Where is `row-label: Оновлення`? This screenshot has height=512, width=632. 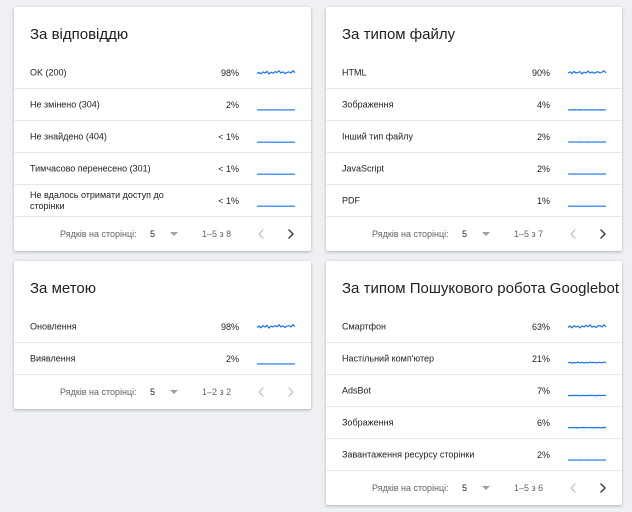
row-label: Оновлення is located at coordinates (53, 326).